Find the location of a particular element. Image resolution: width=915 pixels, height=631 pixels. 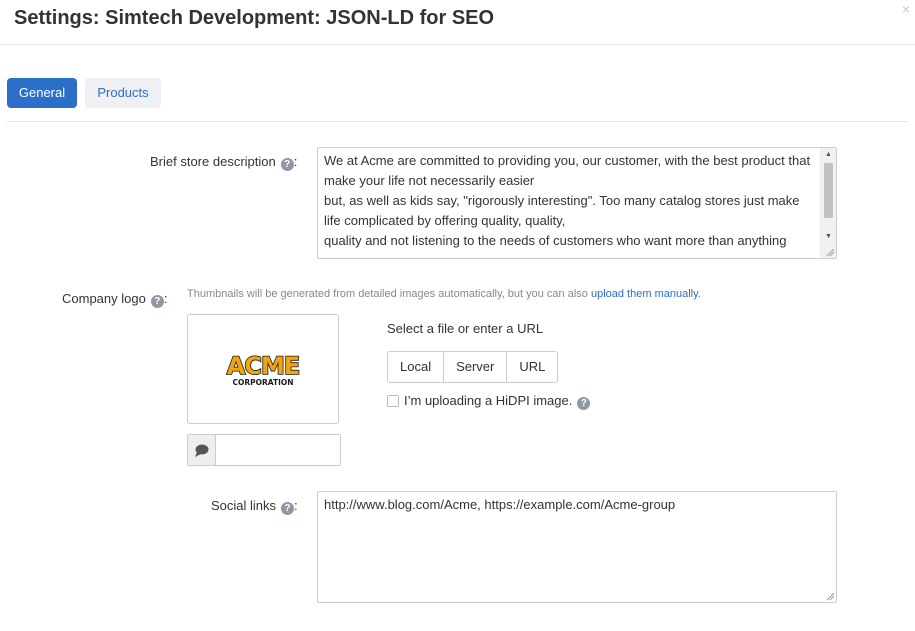

social-links-label: Social links?: is located at coordinates (254, 506).